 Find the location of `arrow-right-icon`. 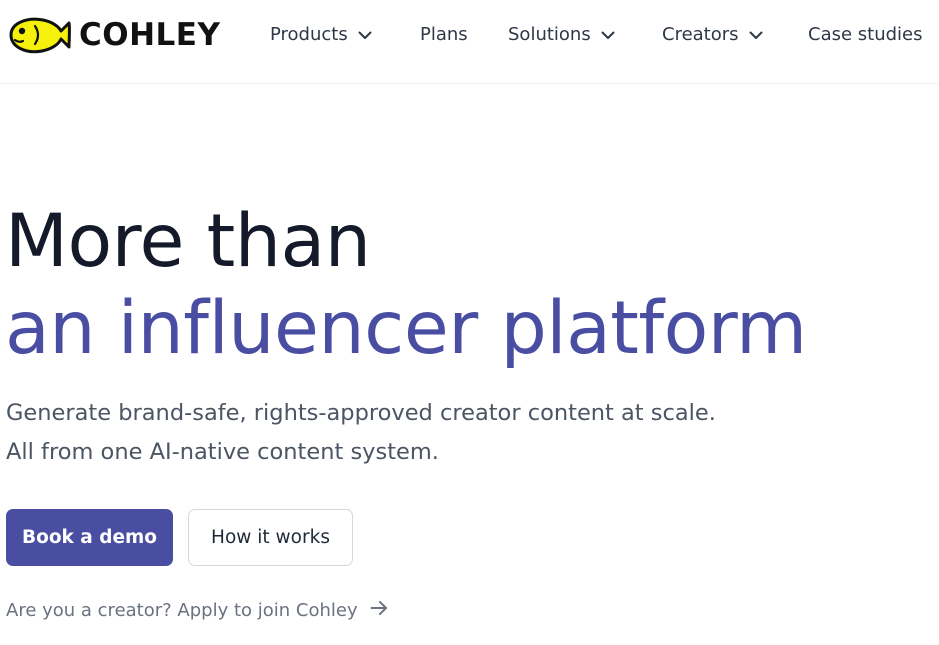

arrow-right-icon is located at coordinates (379, 610).